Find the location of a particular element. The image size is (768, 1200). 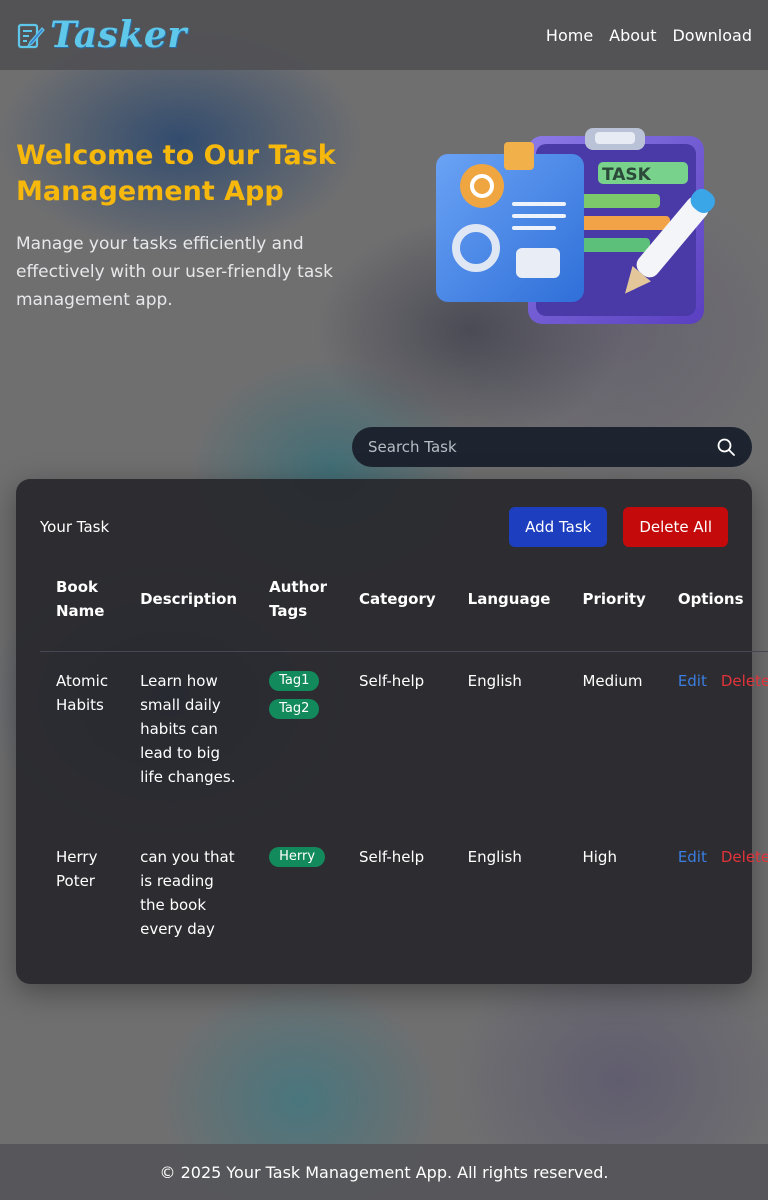

hero-title: Welcome to Our Task Management App is located at coordinates (176, 173).